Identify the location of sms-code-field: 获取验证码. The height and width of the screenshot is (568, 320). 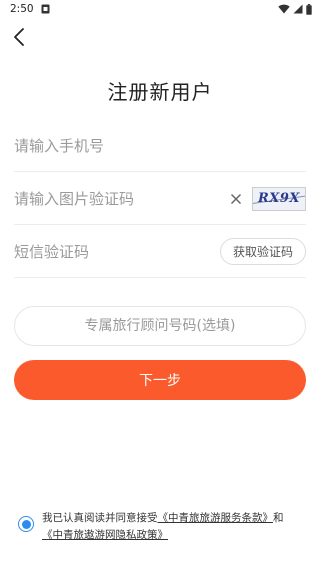
(160, 252).